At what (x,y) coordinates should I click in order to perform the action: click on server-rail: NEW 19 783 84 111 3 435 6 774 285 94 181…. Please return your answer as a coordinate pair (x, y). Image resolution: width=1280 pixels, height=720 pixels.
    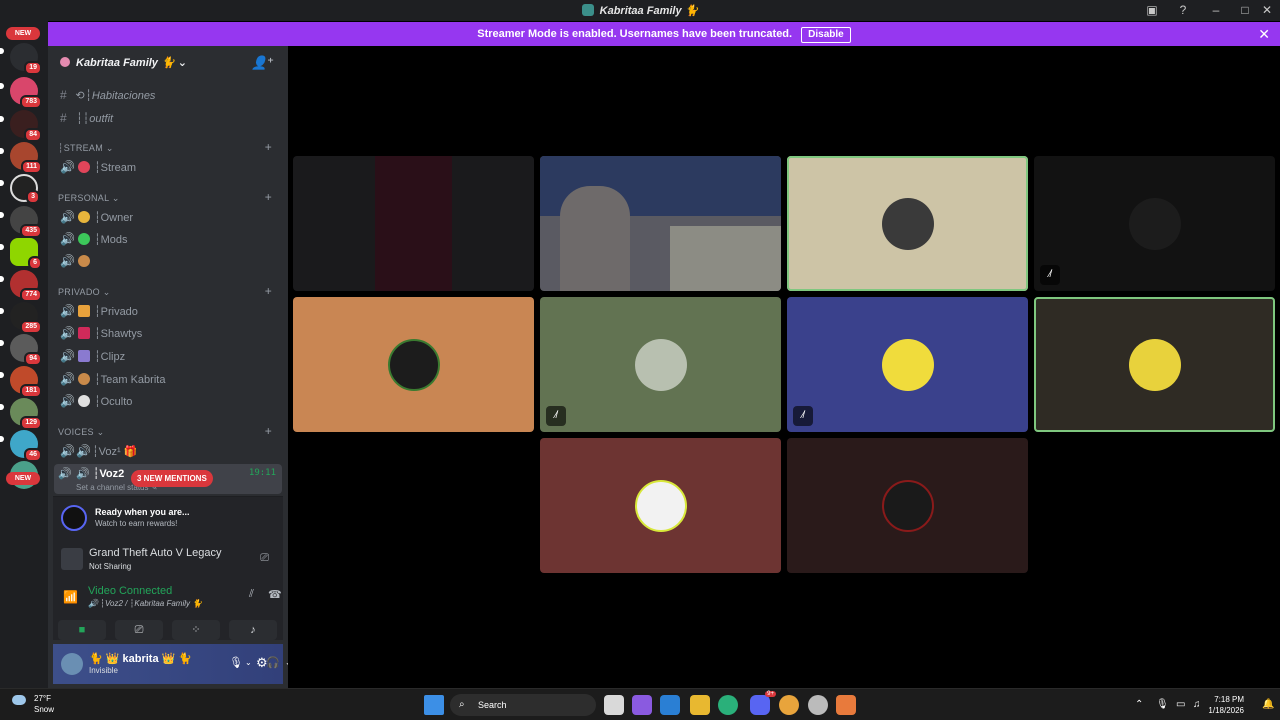
    Looking at the image, I should click on (24, 354).